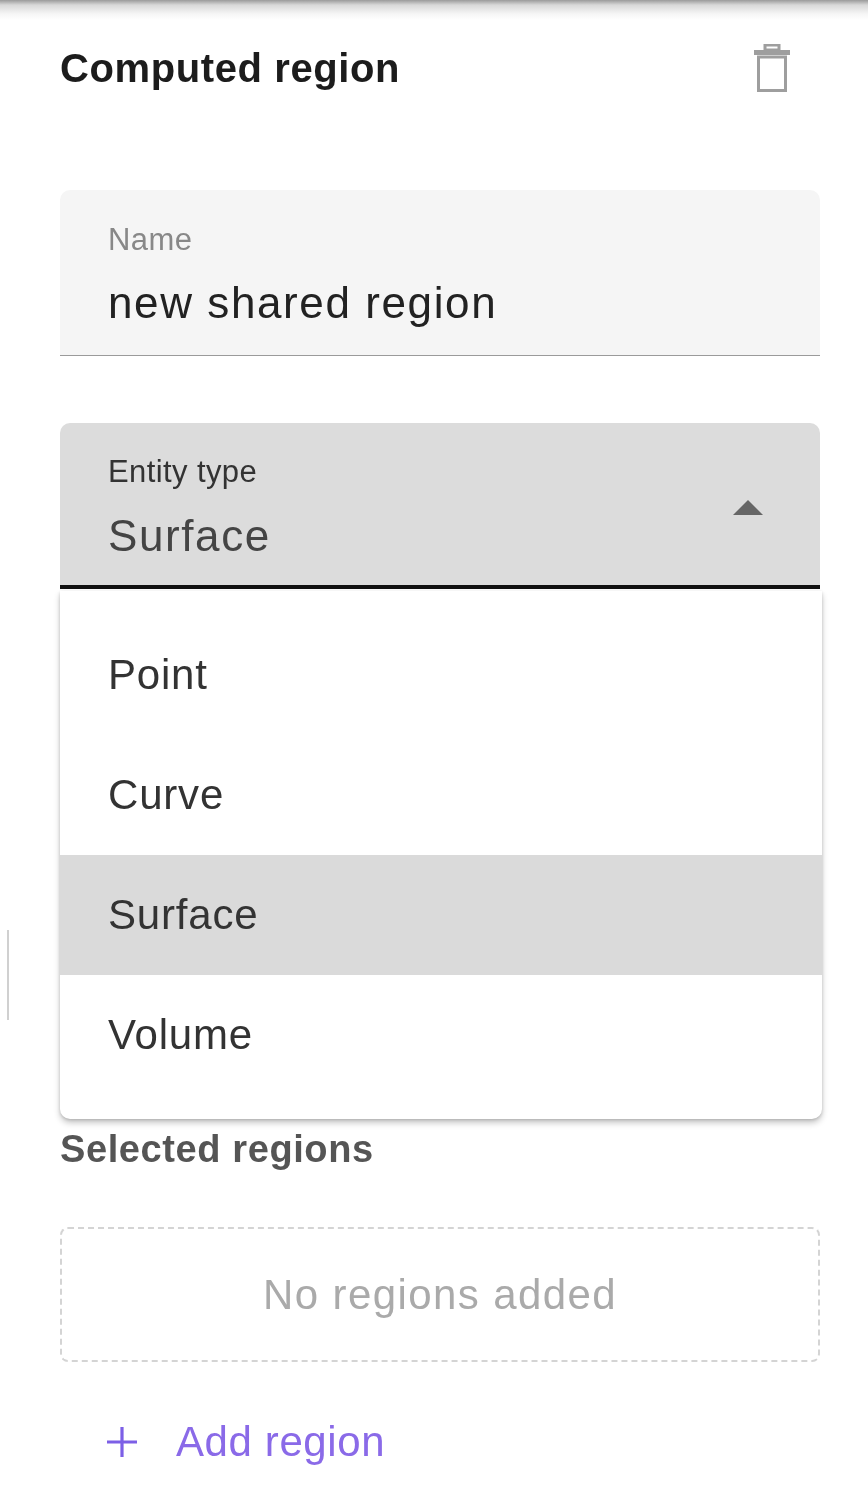 The height and width of the screenshot is (1504, 868). What do you see at coordinates (440, 273) in the screenshot?
I see `name-field: Name new shared region` at bounding box center [440, 273].